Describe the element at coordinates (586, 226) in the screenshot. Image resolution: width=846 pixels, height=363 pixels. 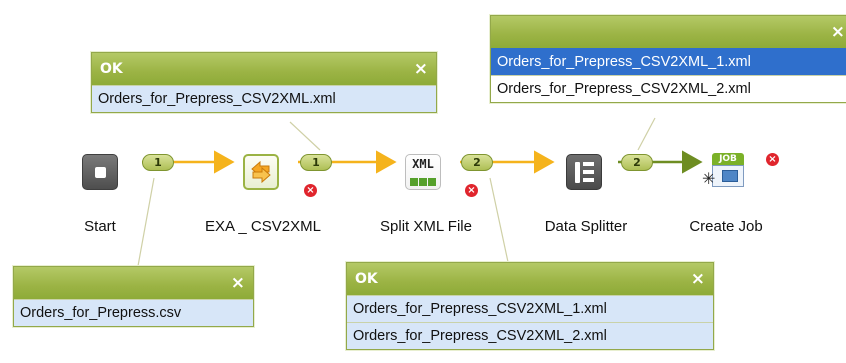
I see `node-label-splitter: Data Splitter` at that location.